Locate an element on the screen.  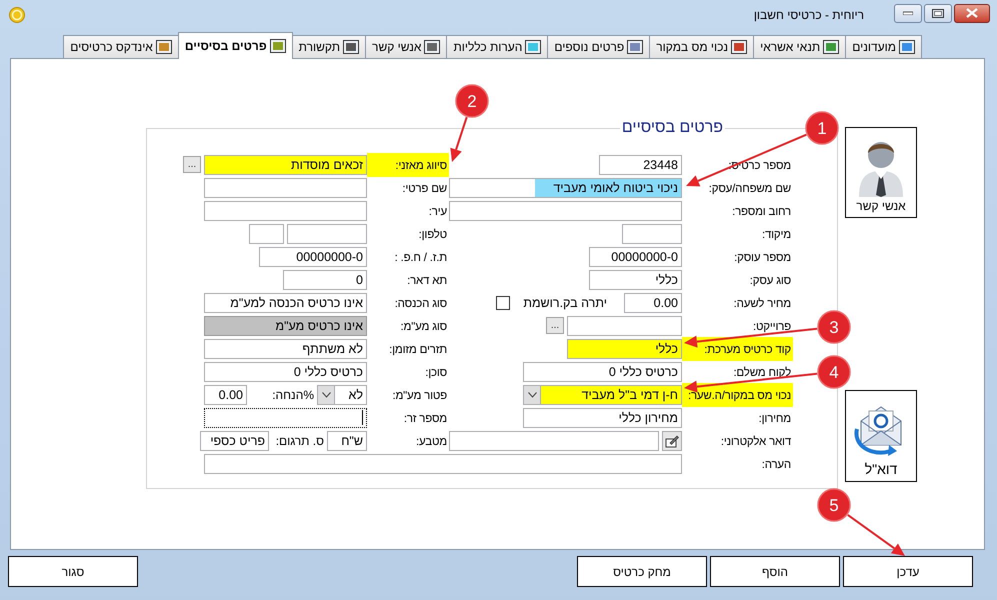
close-icon is located at coordinates (972, 13).